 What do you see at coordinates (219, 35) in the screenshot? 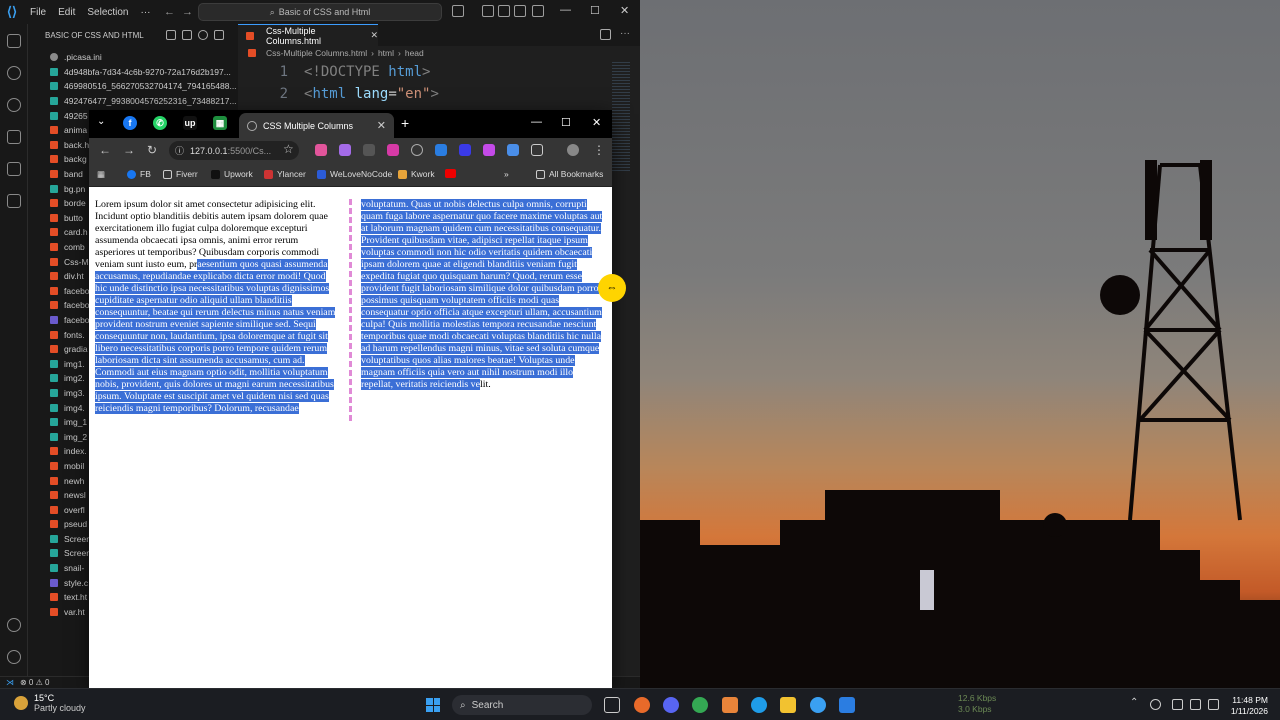
I see `collapse-all-icon` at bounding box center [219, 35].